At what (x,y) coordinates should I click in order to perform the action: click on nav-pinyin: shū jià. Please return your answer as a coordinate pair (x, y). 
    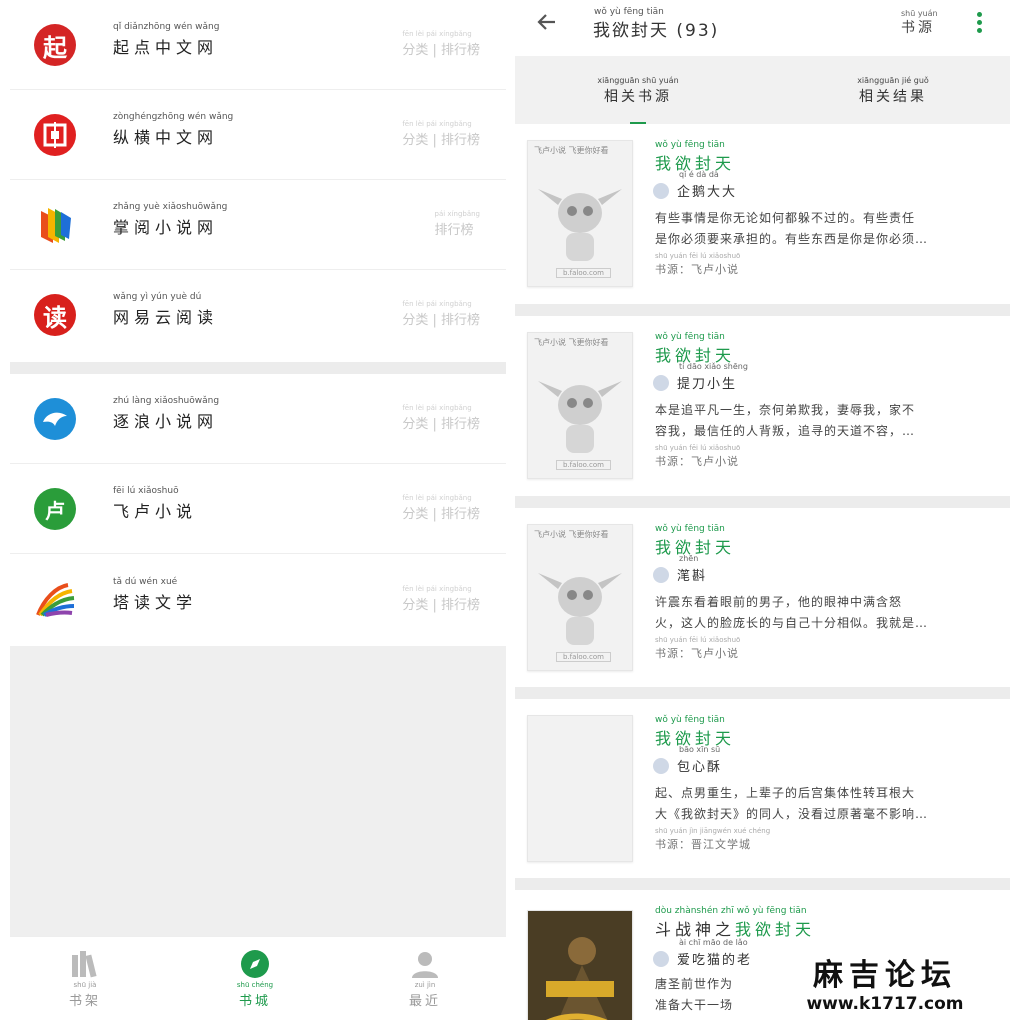
    Looking at the image, I should click on (85, 985).